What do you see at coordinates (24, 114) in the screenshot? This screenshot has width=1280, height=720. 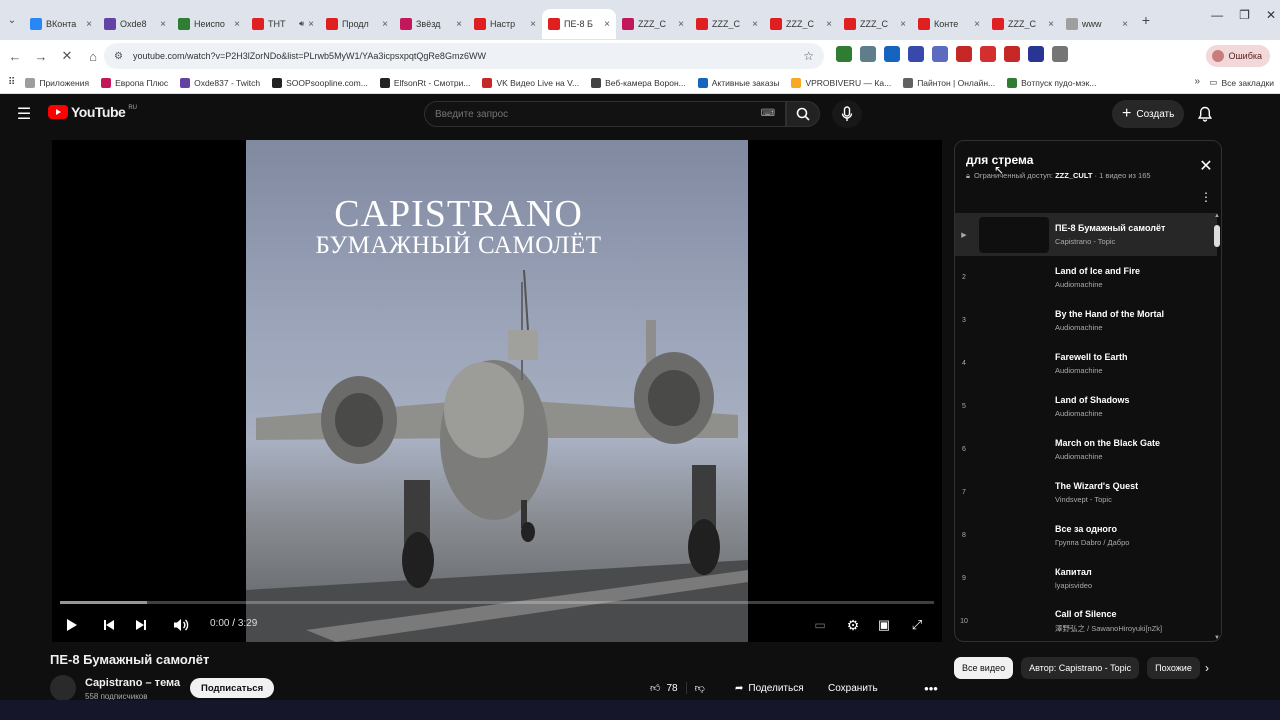 I see `menu-icon: ☰` at bounding box center [24, 114].